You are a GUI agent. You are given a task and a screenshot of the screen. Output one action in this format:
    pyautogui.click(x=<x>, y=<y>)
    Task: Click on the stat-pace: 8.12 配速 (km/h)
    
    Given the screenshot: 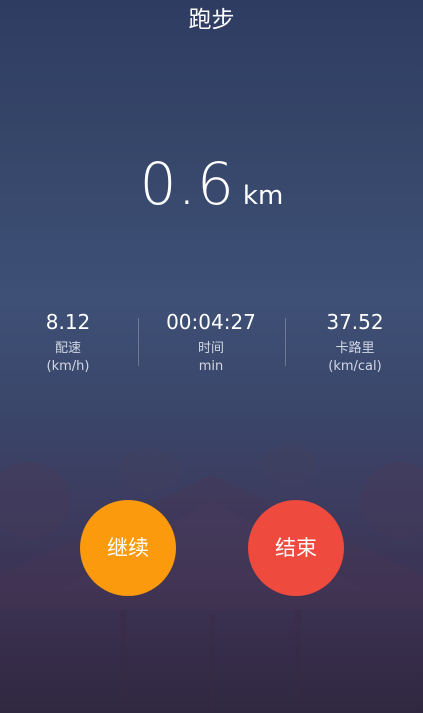 What is the action you would take?
    pyautogui.click(x=69, y=342)
    